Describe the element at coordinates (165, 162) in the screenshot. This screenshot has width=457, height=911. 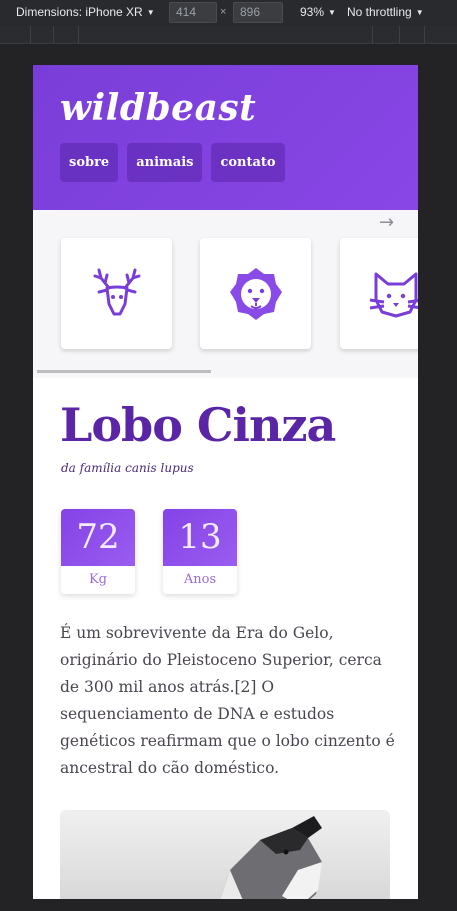
I see `nav-animais: animais` at that location.